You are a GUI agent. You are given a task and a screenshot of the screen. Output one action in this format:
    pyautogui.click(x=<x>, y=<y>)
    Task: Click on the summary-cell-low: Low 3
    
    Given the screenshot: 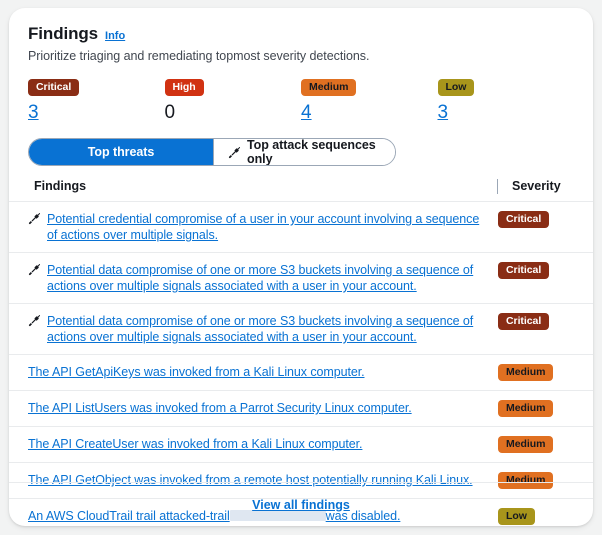 What is the action you would take?
    pyautogui.click(x=506, y=101)
    